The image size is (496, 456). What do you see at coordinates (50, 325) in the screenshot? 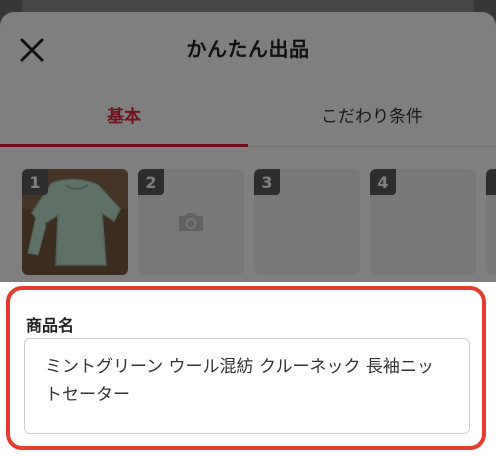
I see `product-name-label: 商品名` at bounding box center [50, 325].